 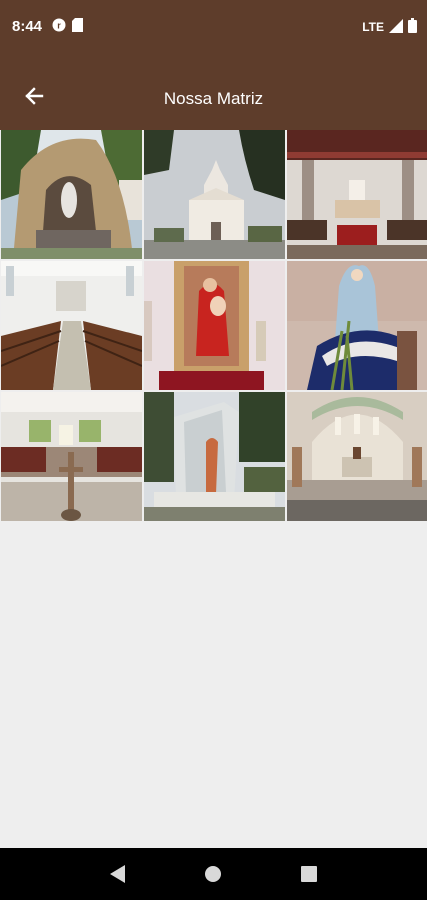 What do you see at coordinates (71, 325) in the screenshot?
I see `gallery-photo-nave` at bounding box center [71, 325].